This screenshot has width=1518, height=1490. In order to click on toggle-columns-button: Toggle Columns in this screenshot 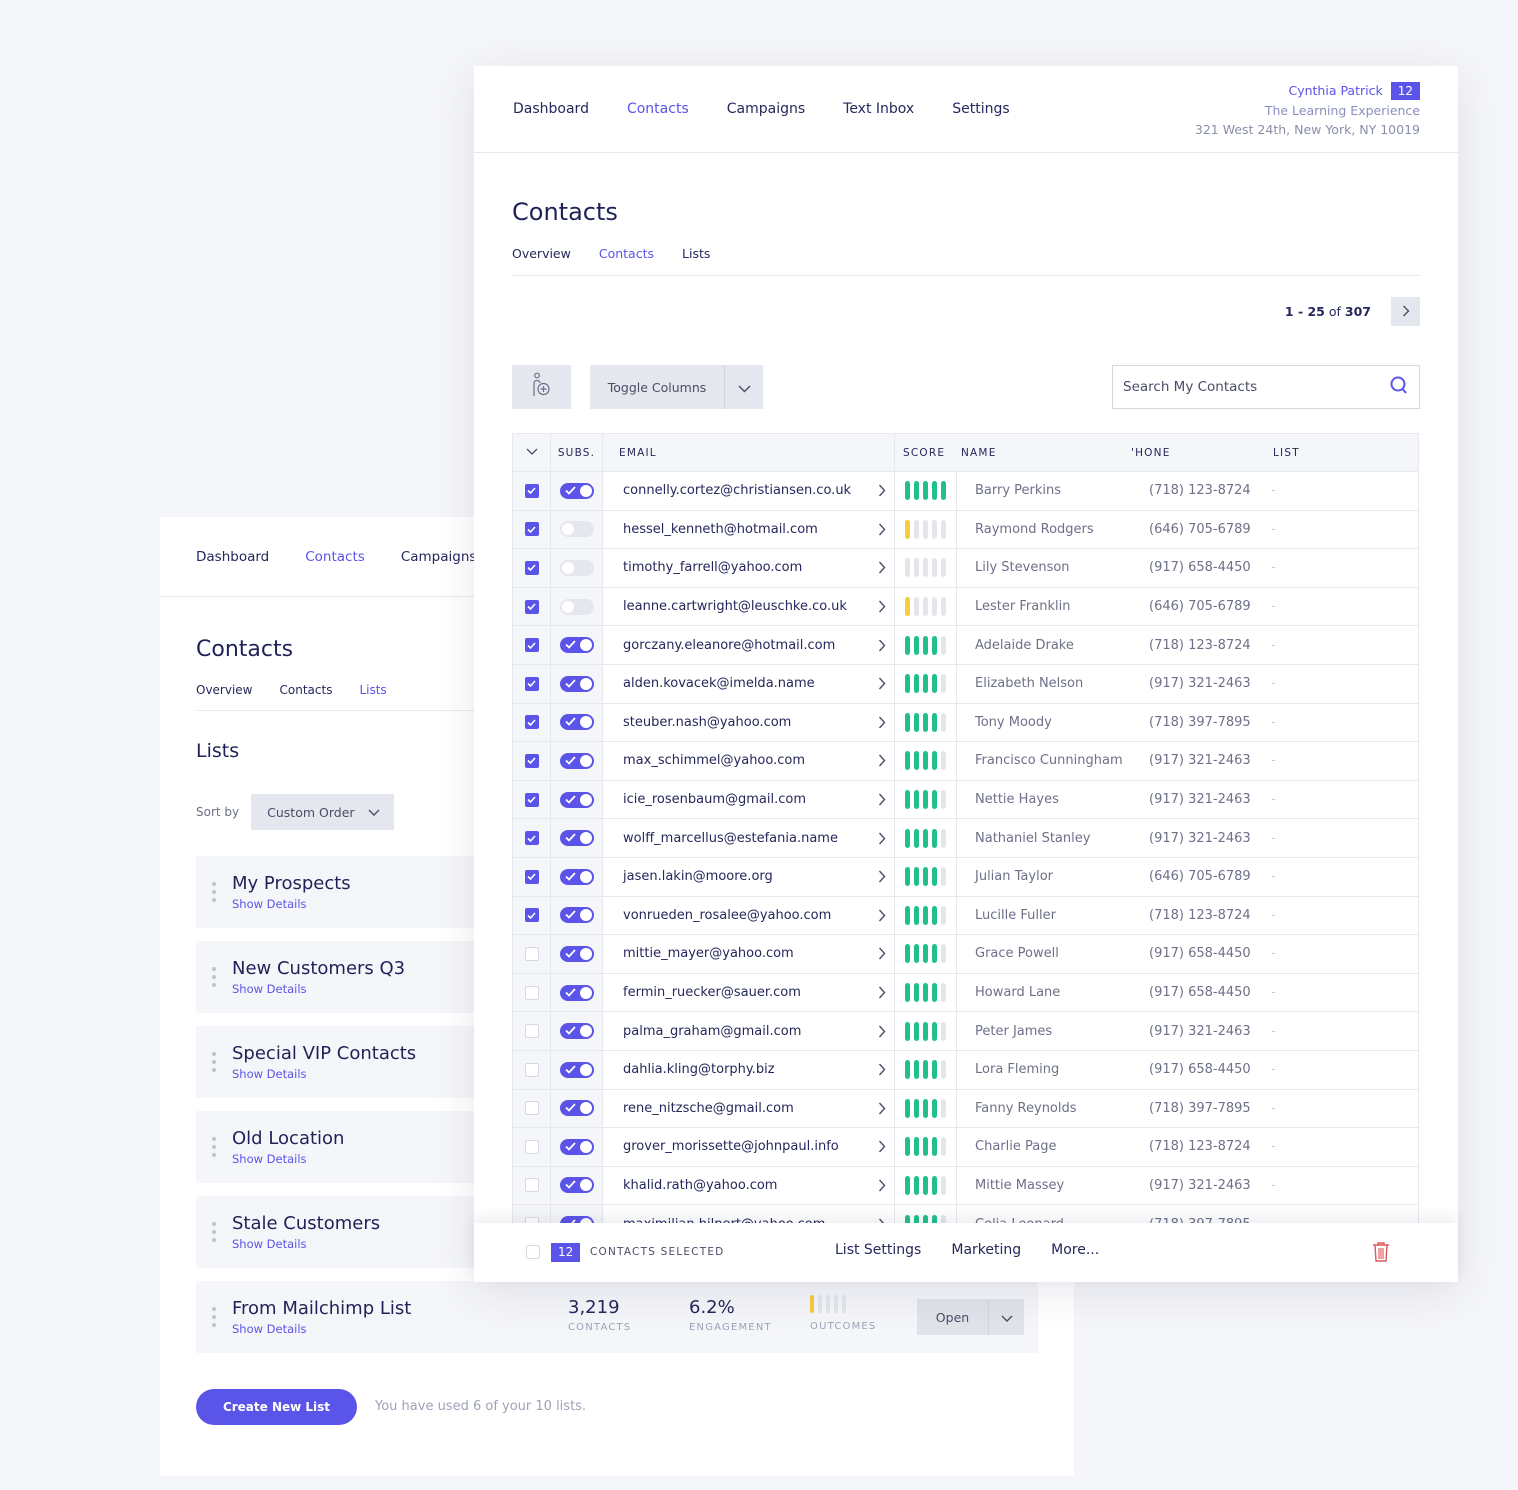, I will do `click(657, 387)`.